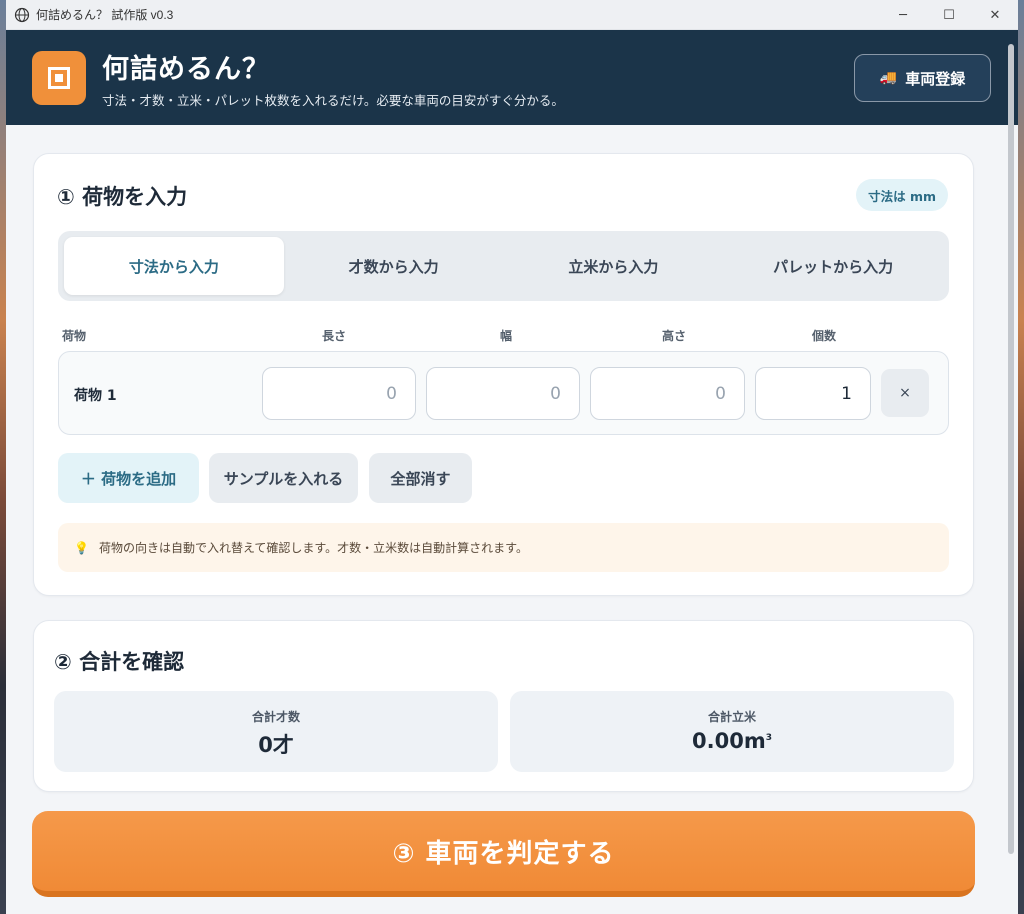 The height and width of the screenshot is (914, 1024). I want to click on title-bar: 何詰めるん？ 試作版 v0.3 ─ ☐ ✕, so click(512, 15).